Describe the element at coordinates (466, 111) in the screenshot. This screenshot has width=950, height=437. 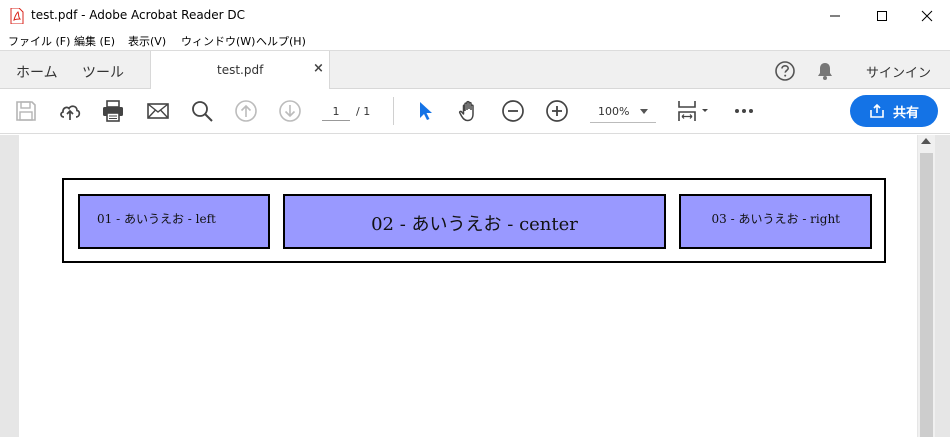
I see `hand-icon` at that location.